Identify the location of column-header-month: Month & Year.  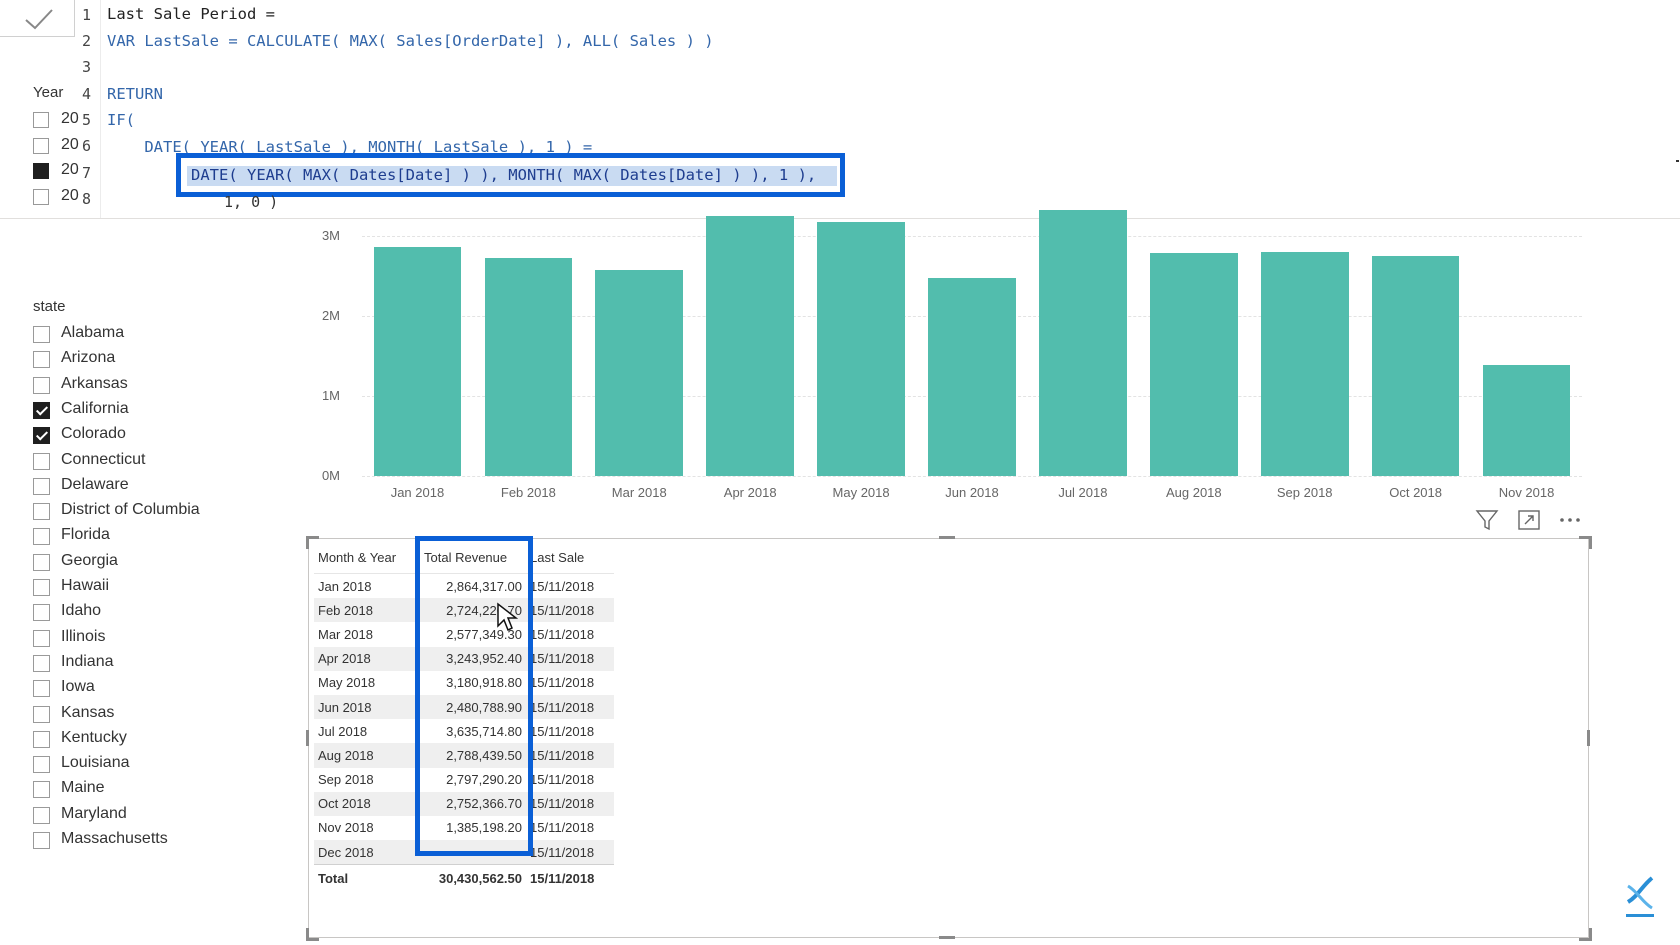
(367, 557).